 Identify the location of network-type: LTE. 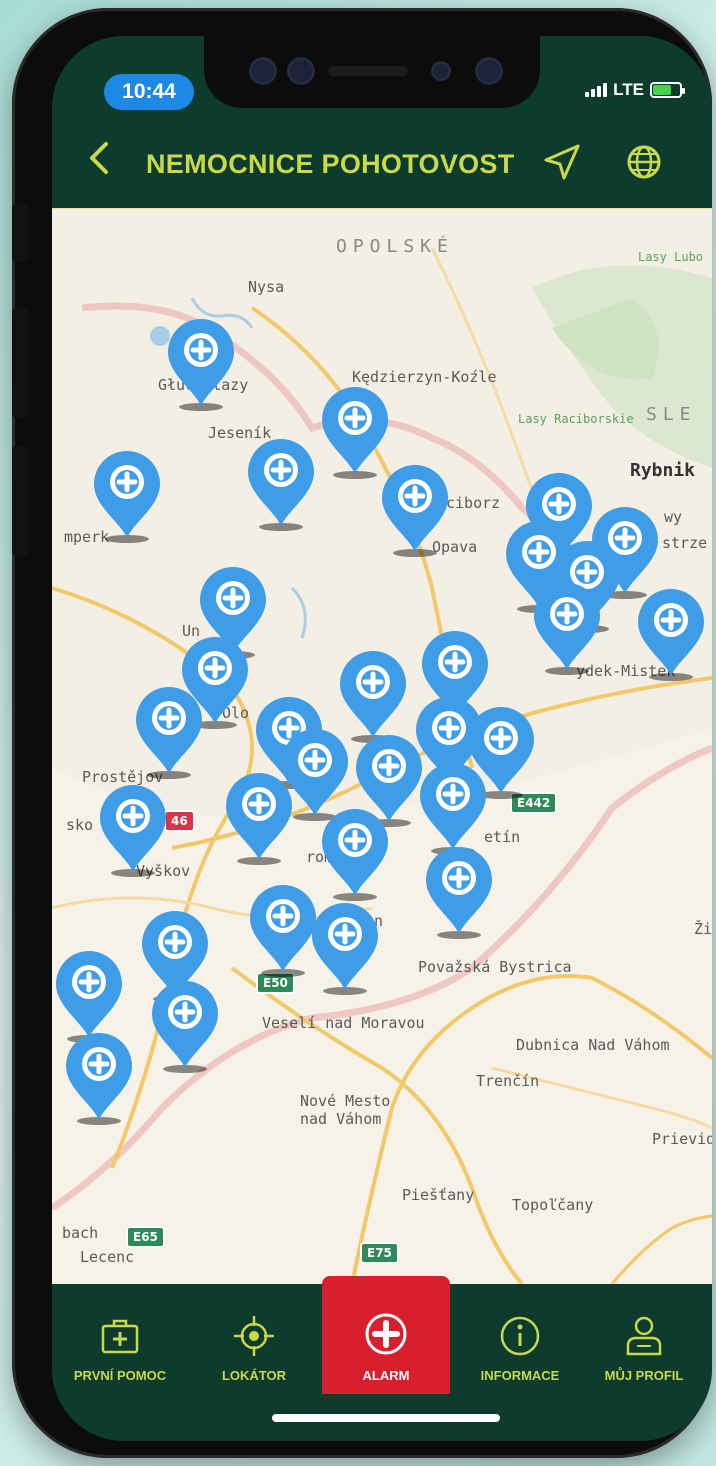
(628, 89).